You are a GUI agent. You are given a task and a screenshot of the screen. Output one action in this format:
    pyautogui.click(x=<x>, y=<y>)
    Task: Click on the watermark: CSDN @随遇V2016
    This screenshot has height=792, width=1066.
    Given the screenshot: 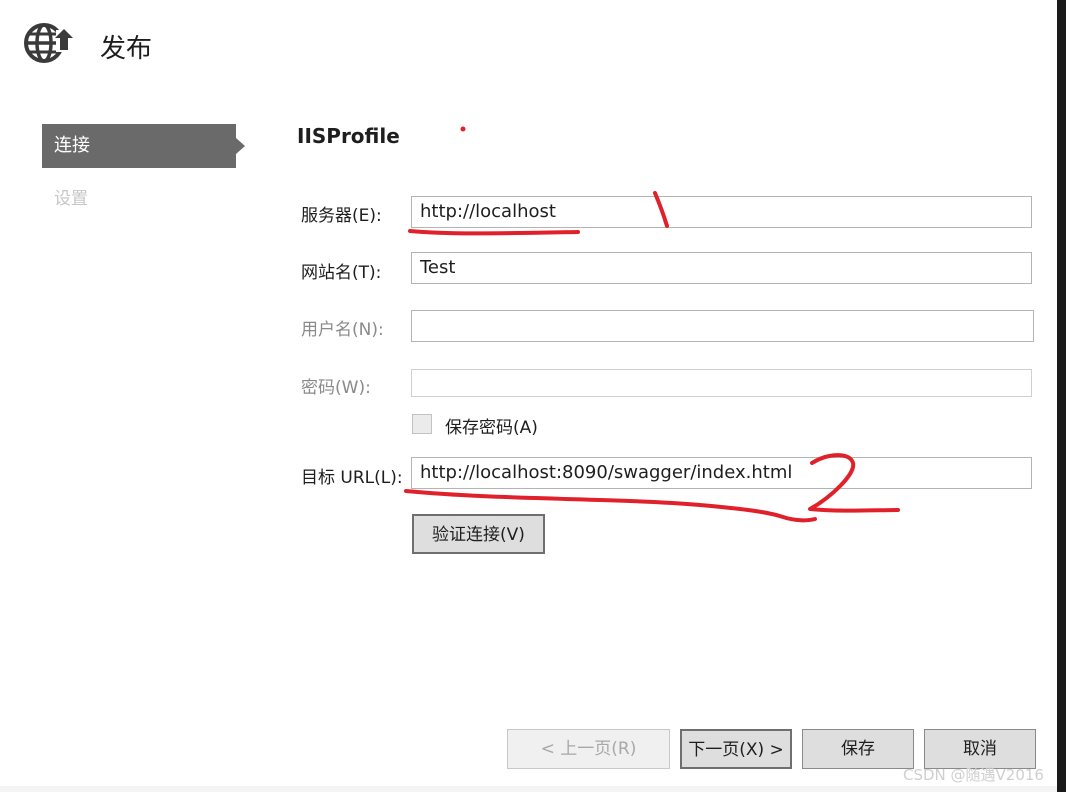 What is the action you would take?
    pyautogui.click(x=973, y=775)
    